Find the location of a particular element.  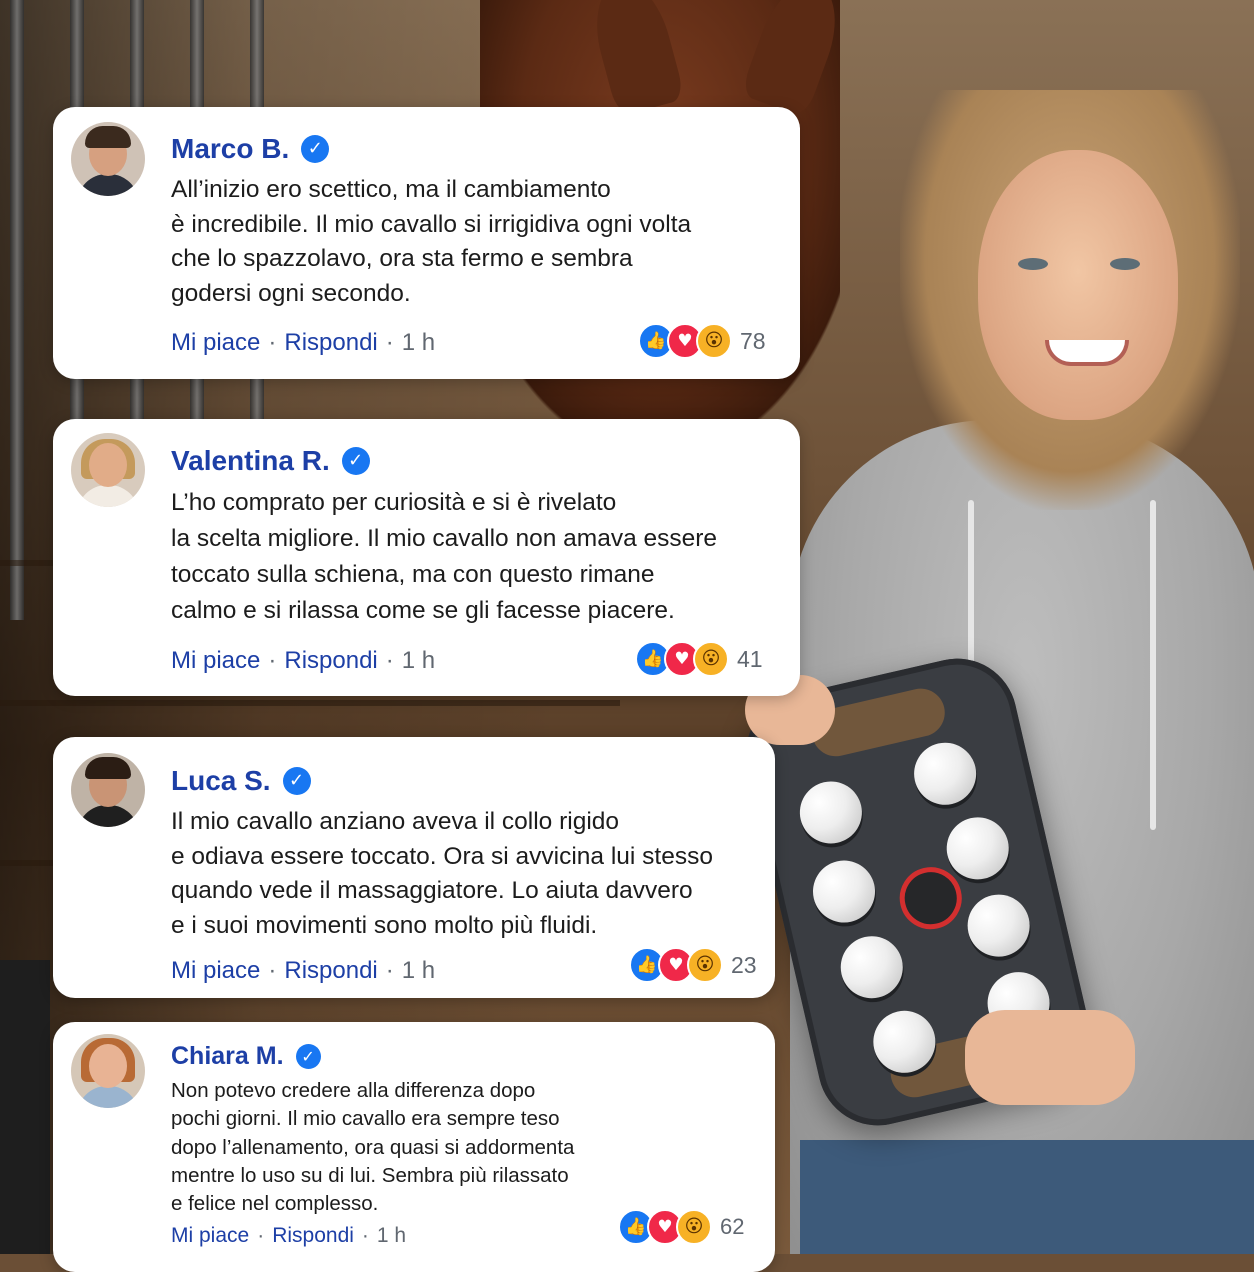

reactions-summary: 👍 ♥ 😮 41 is located at coordinates (699, 659).